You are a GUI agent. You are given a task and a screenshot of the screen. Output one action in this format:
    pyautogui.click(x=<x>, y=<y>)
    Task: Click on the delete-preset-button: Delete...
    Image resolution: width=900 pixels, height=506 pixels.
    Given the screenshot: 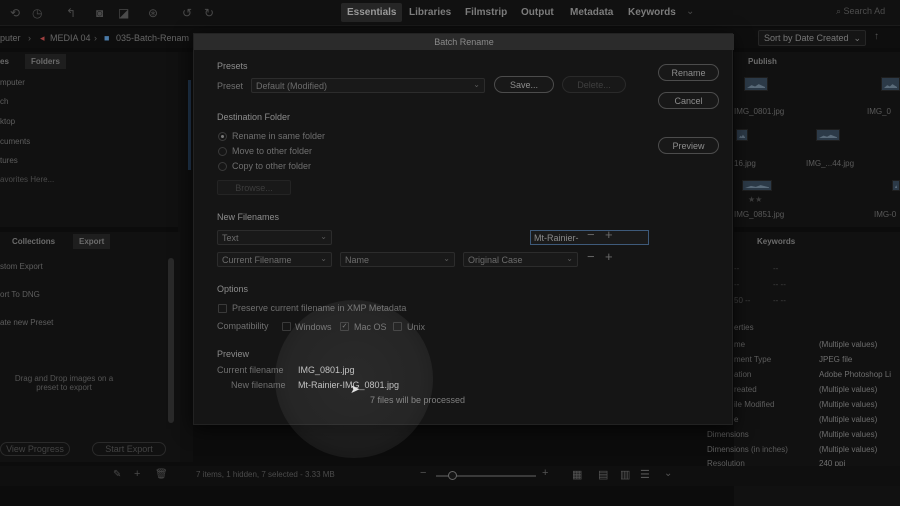 What is the action you would take?
    pyautogui.click(x=594, y=84)
    